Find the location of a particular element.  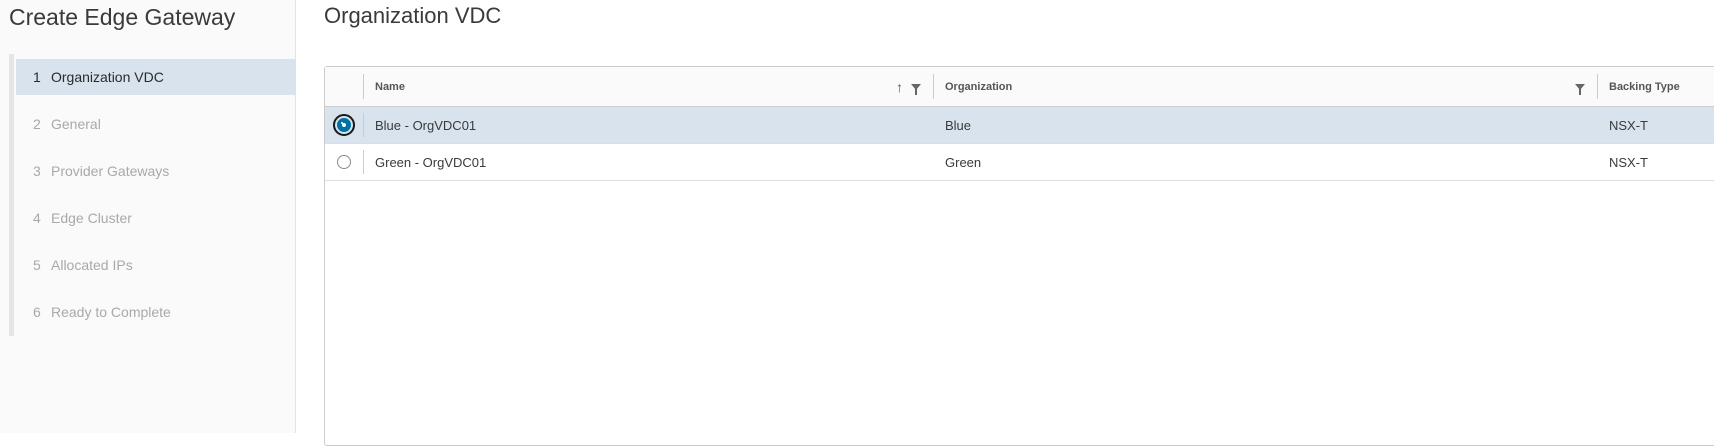

cell-name: Green - OrgVDC01 is located at coordinates (648, 162).